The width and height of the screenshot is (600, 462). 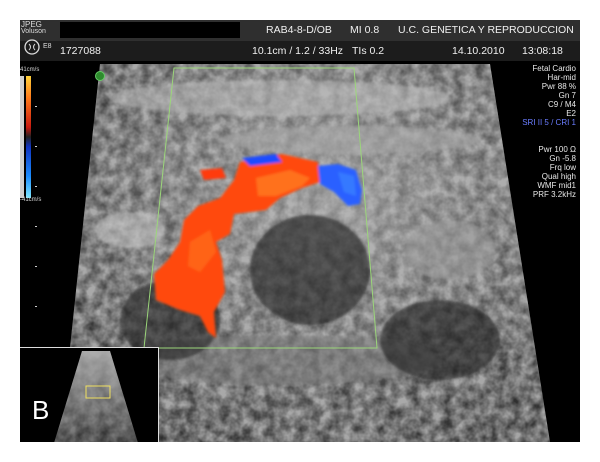 I want to click on param-pwr2: Pwr 100 Ω, so click(x=557, y=149).